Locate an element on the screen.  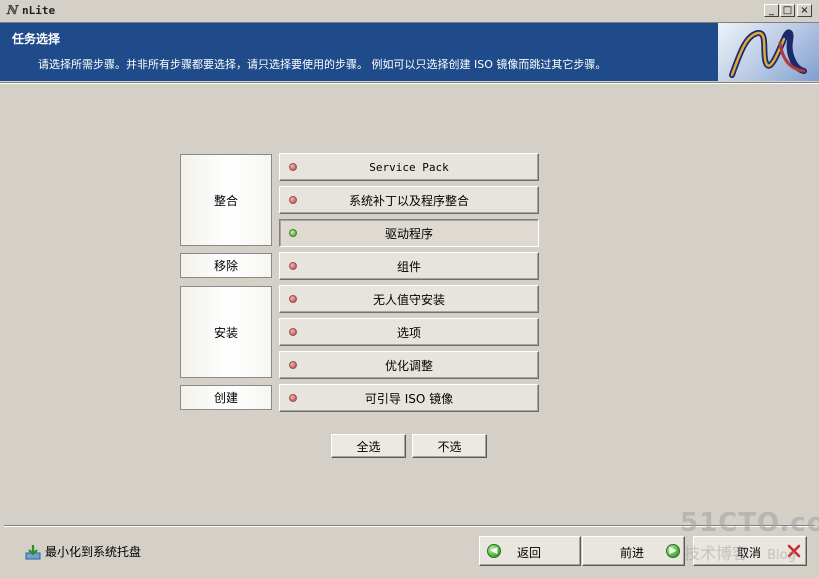
back-arrow-icon: ◀ is located at coordinates (494, 551).